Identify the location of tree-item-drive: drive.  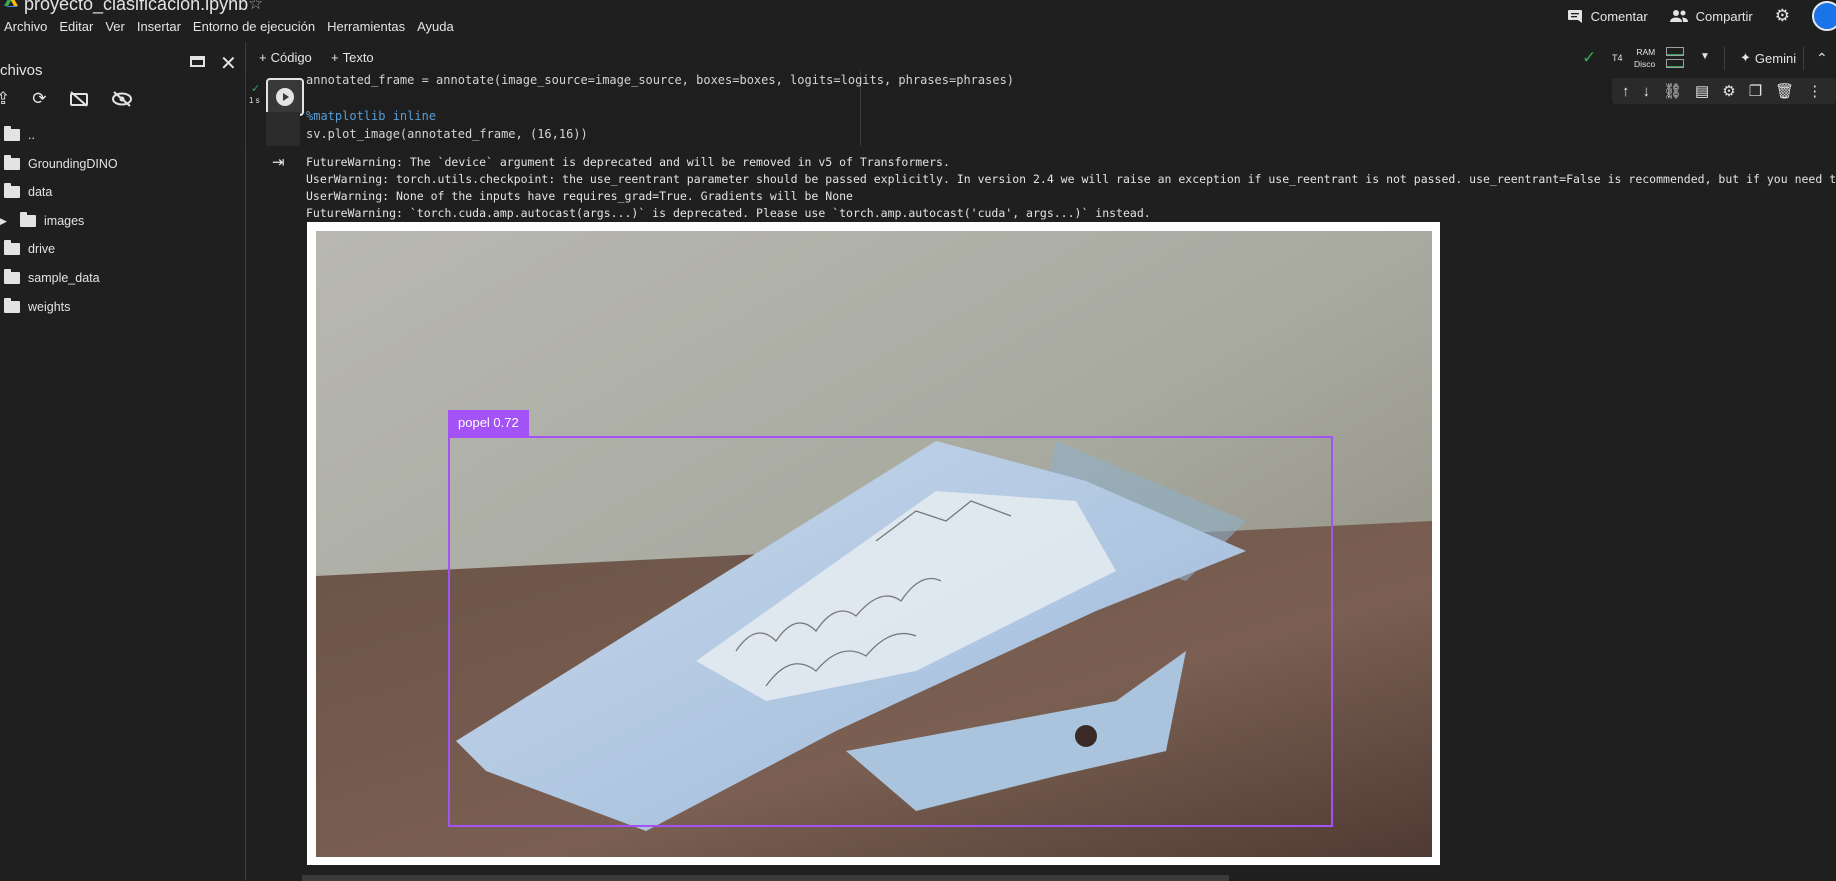
(29, 249).